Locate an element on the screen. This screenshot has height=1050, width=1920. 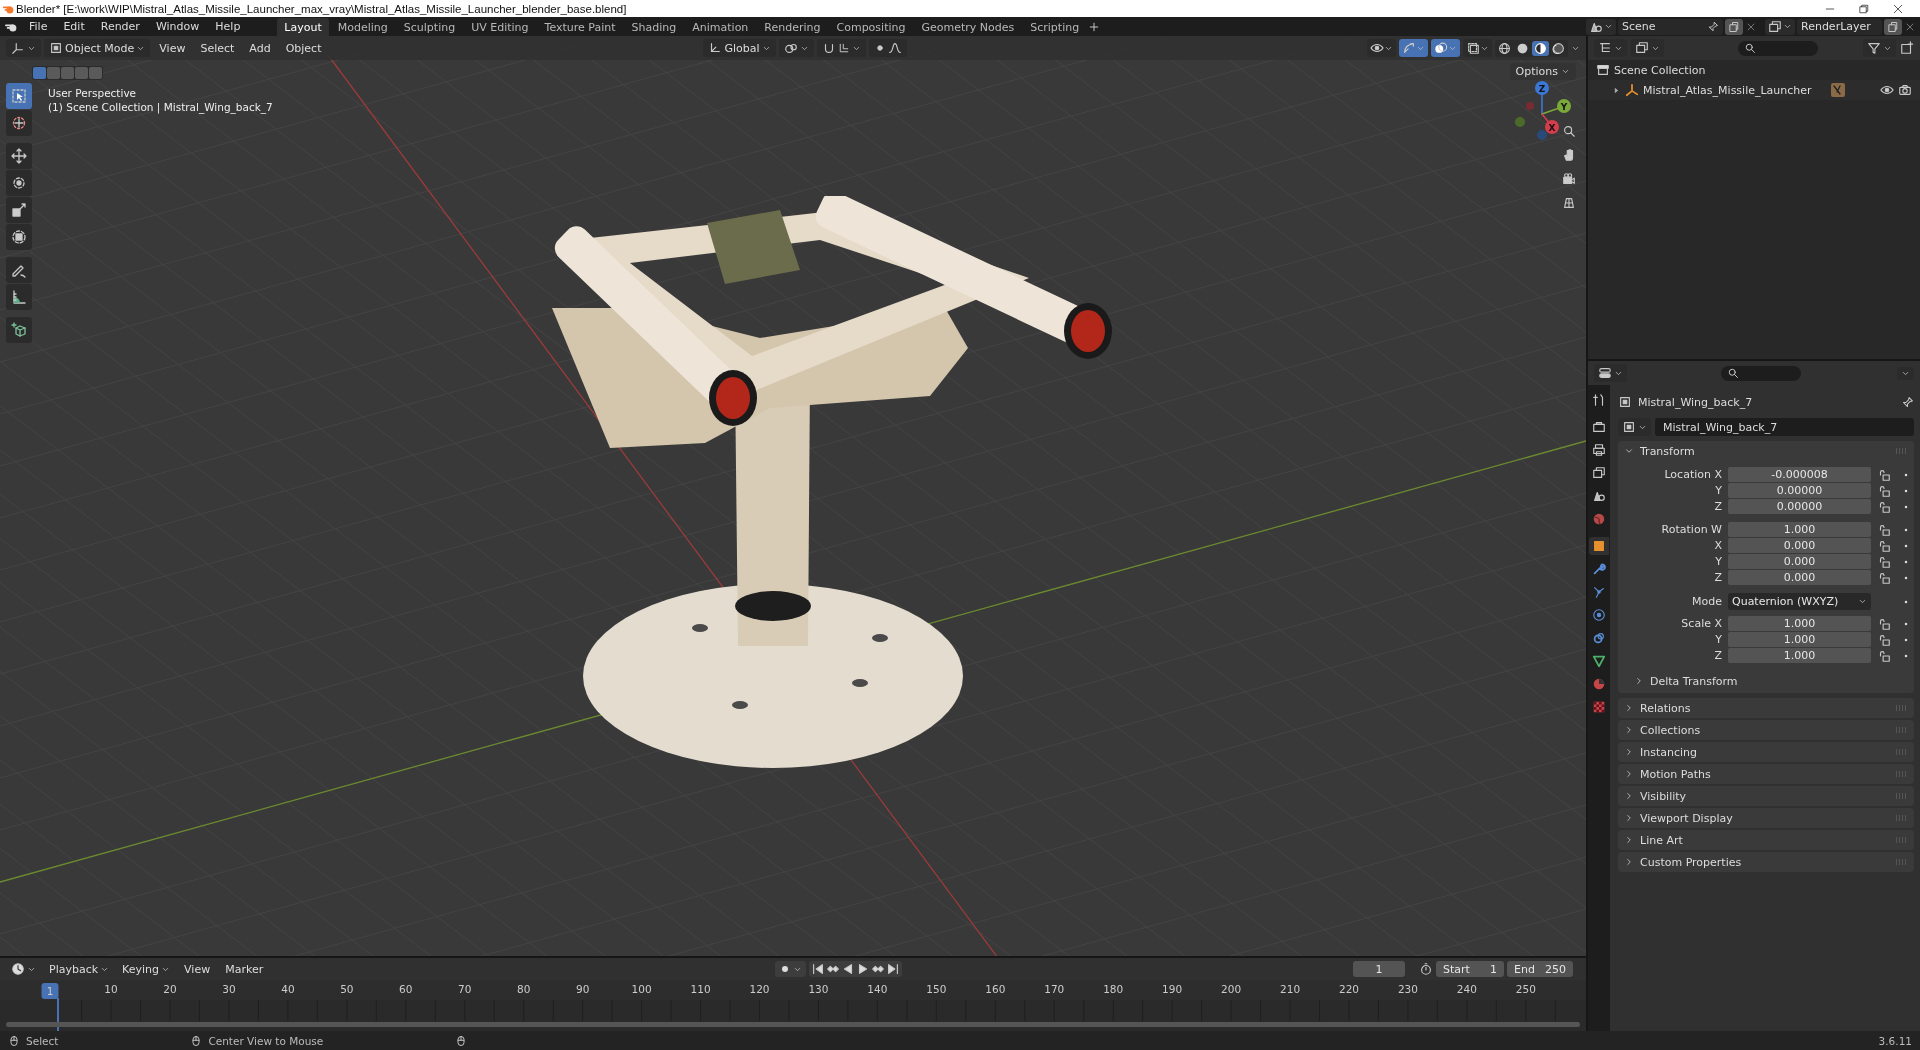
menu-dropdown: Playback is located at coordinates (79, 969).